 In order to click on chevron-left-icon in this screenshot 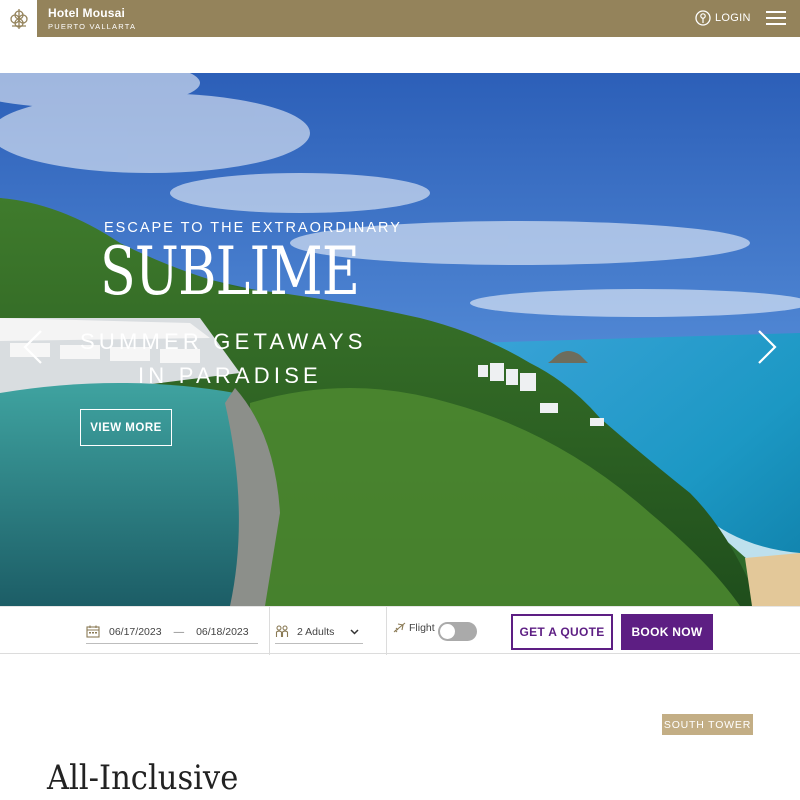, I will do `click(33, 347)`.